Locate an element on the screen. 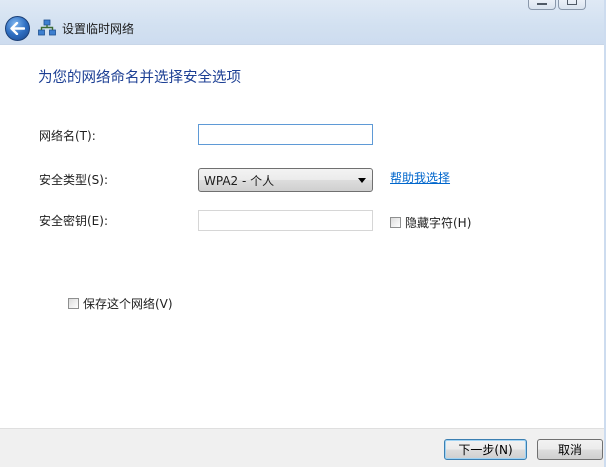 The width and height of the screenshot is (606, 467). network-name-label: 网络名(T): is located at coordinates (67, 136).